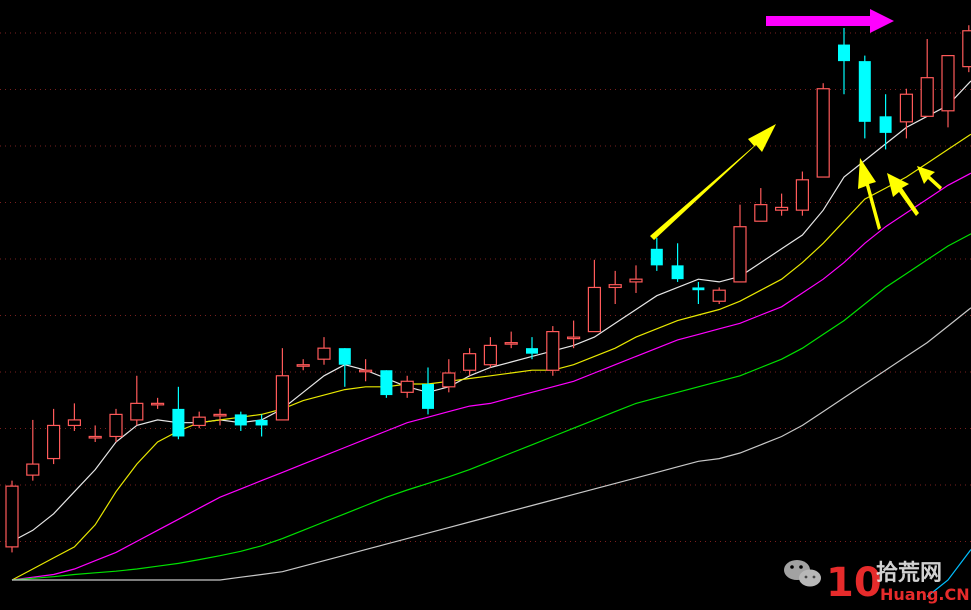  What do you see at coordinates (830, 21) in the screenshot?
I see `magenta-arrow` at bounding box center [830, 21].